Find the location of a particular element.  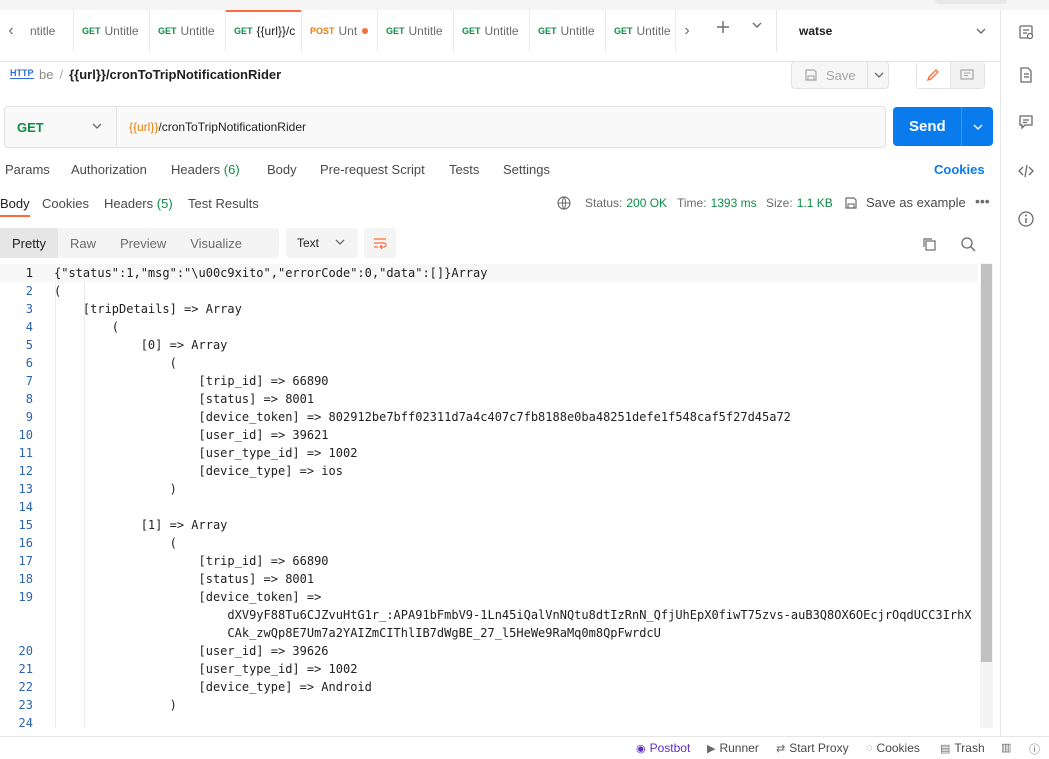

response-status: Status: 200 OK is located at coordinates (626, 203).